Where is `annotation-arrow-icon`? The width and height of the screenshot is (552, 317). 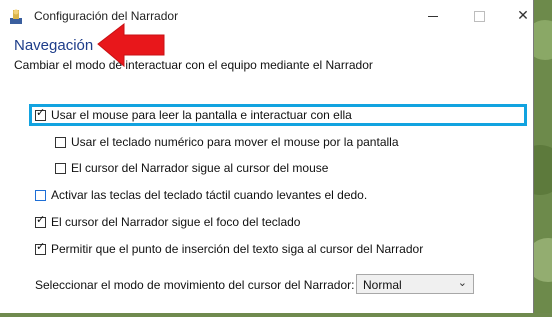
annotation-arrow-icon is located at coordinates (131, 47).